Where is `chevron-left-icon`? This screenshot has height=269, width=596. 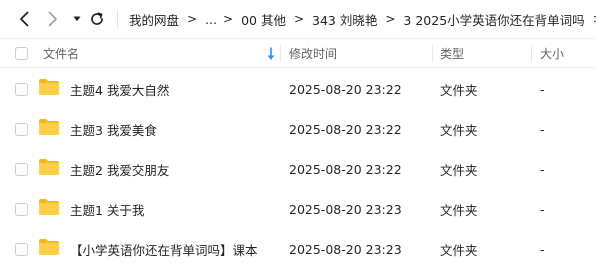 chevron-left-icon is located at coordinates (24, 19).